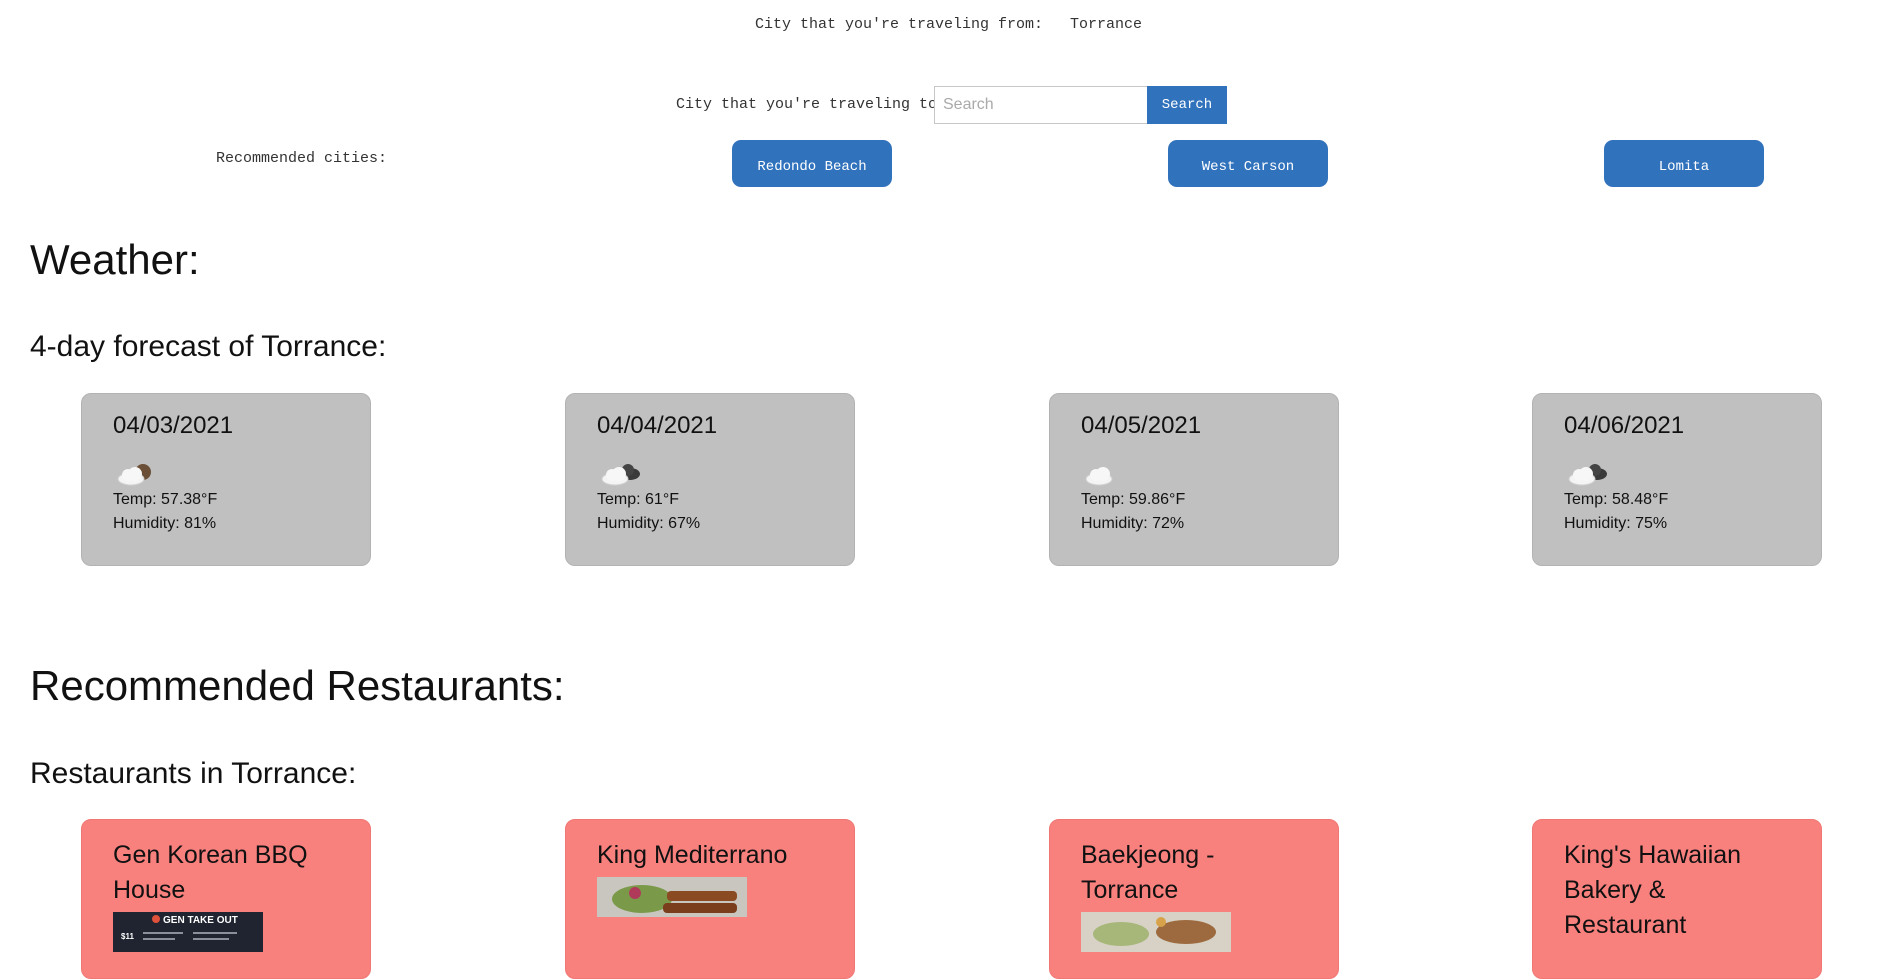 The image size is (1897, 979). Describe the element at coordinates (188, 932) in the screenshot. I see `restaurant-photo: GEN TAKE OUT $11` at that location.